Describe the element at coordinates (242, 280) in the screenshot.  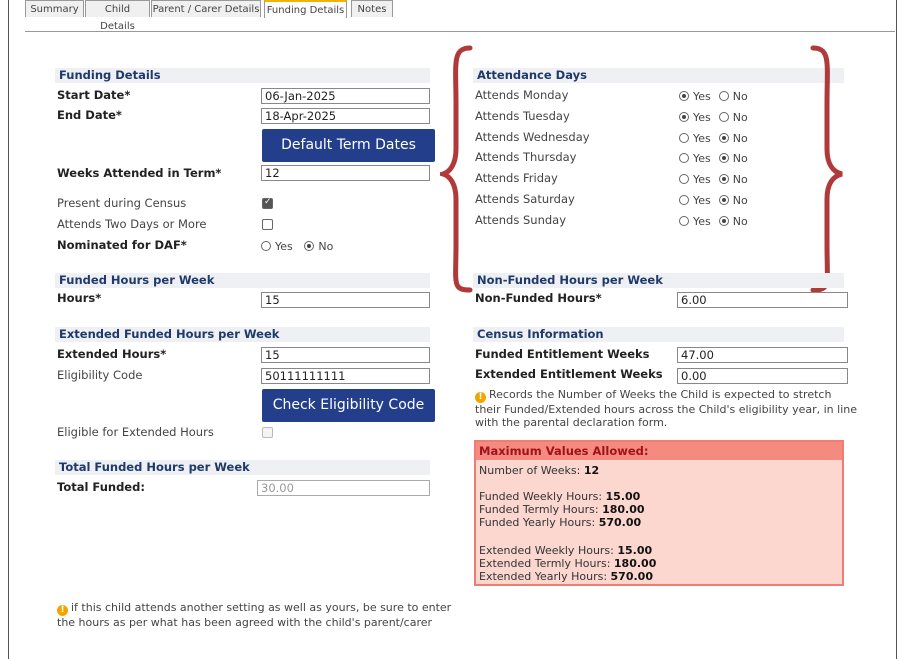
I see `funded-hours-header: Funded Hours per Week` at that location.